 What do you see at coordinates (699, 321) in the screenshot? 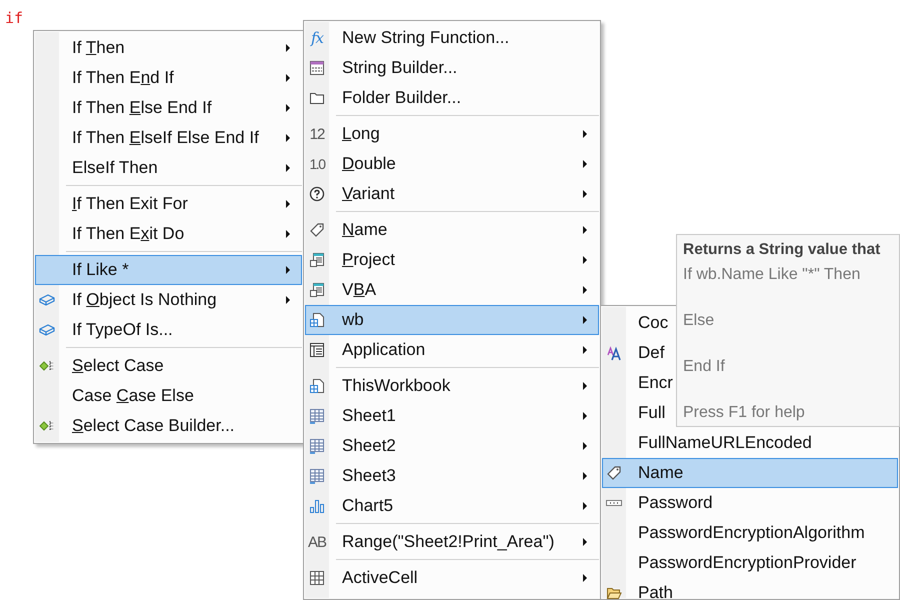
I see `code-line: Else` at bounding box center [699, 321].